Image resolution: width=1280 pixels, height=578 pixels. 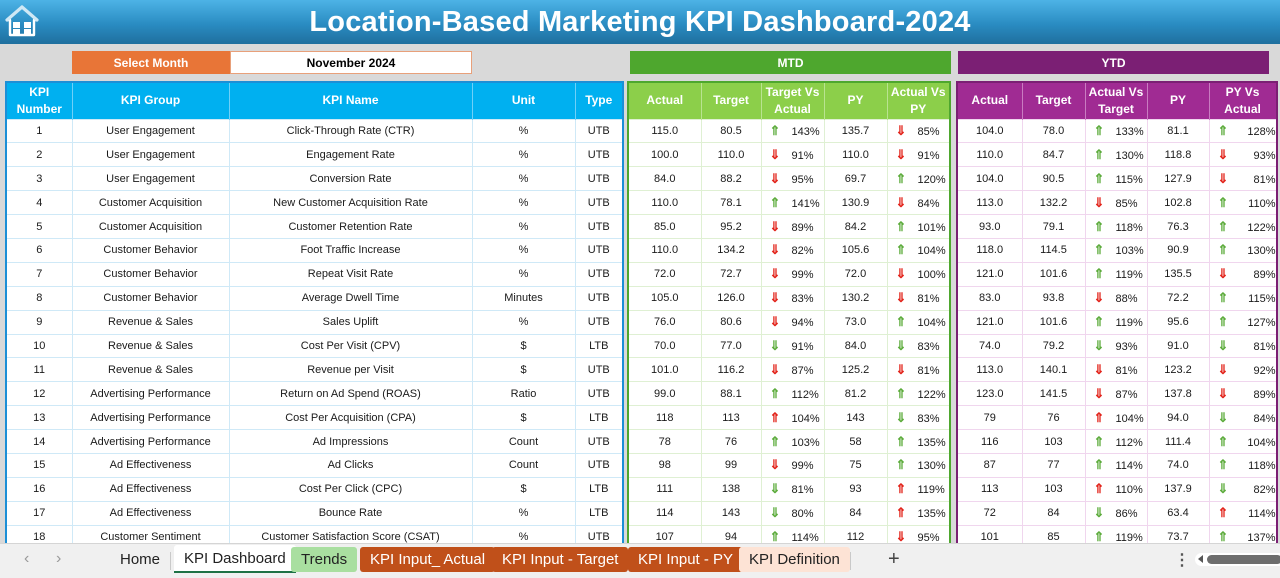 What do you see at coordinates (855, 322) in the screenshot?
I see `mtd-py-cell: 73.0` at bounding box center [855, 322].